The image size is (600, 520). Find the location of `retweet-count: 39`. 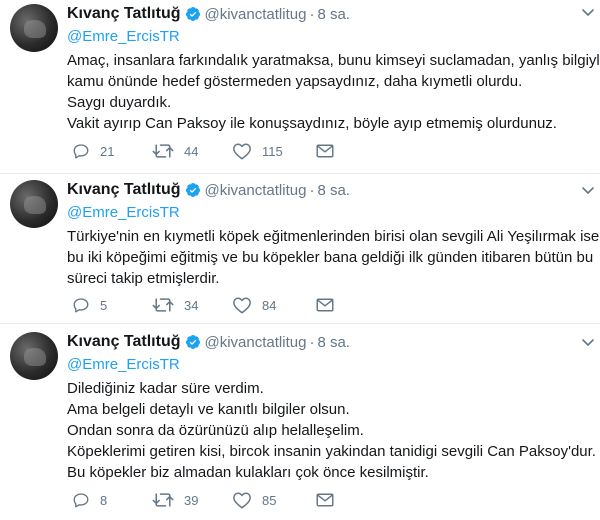

retweet-count: 39 is located at coordinates (191, 500).